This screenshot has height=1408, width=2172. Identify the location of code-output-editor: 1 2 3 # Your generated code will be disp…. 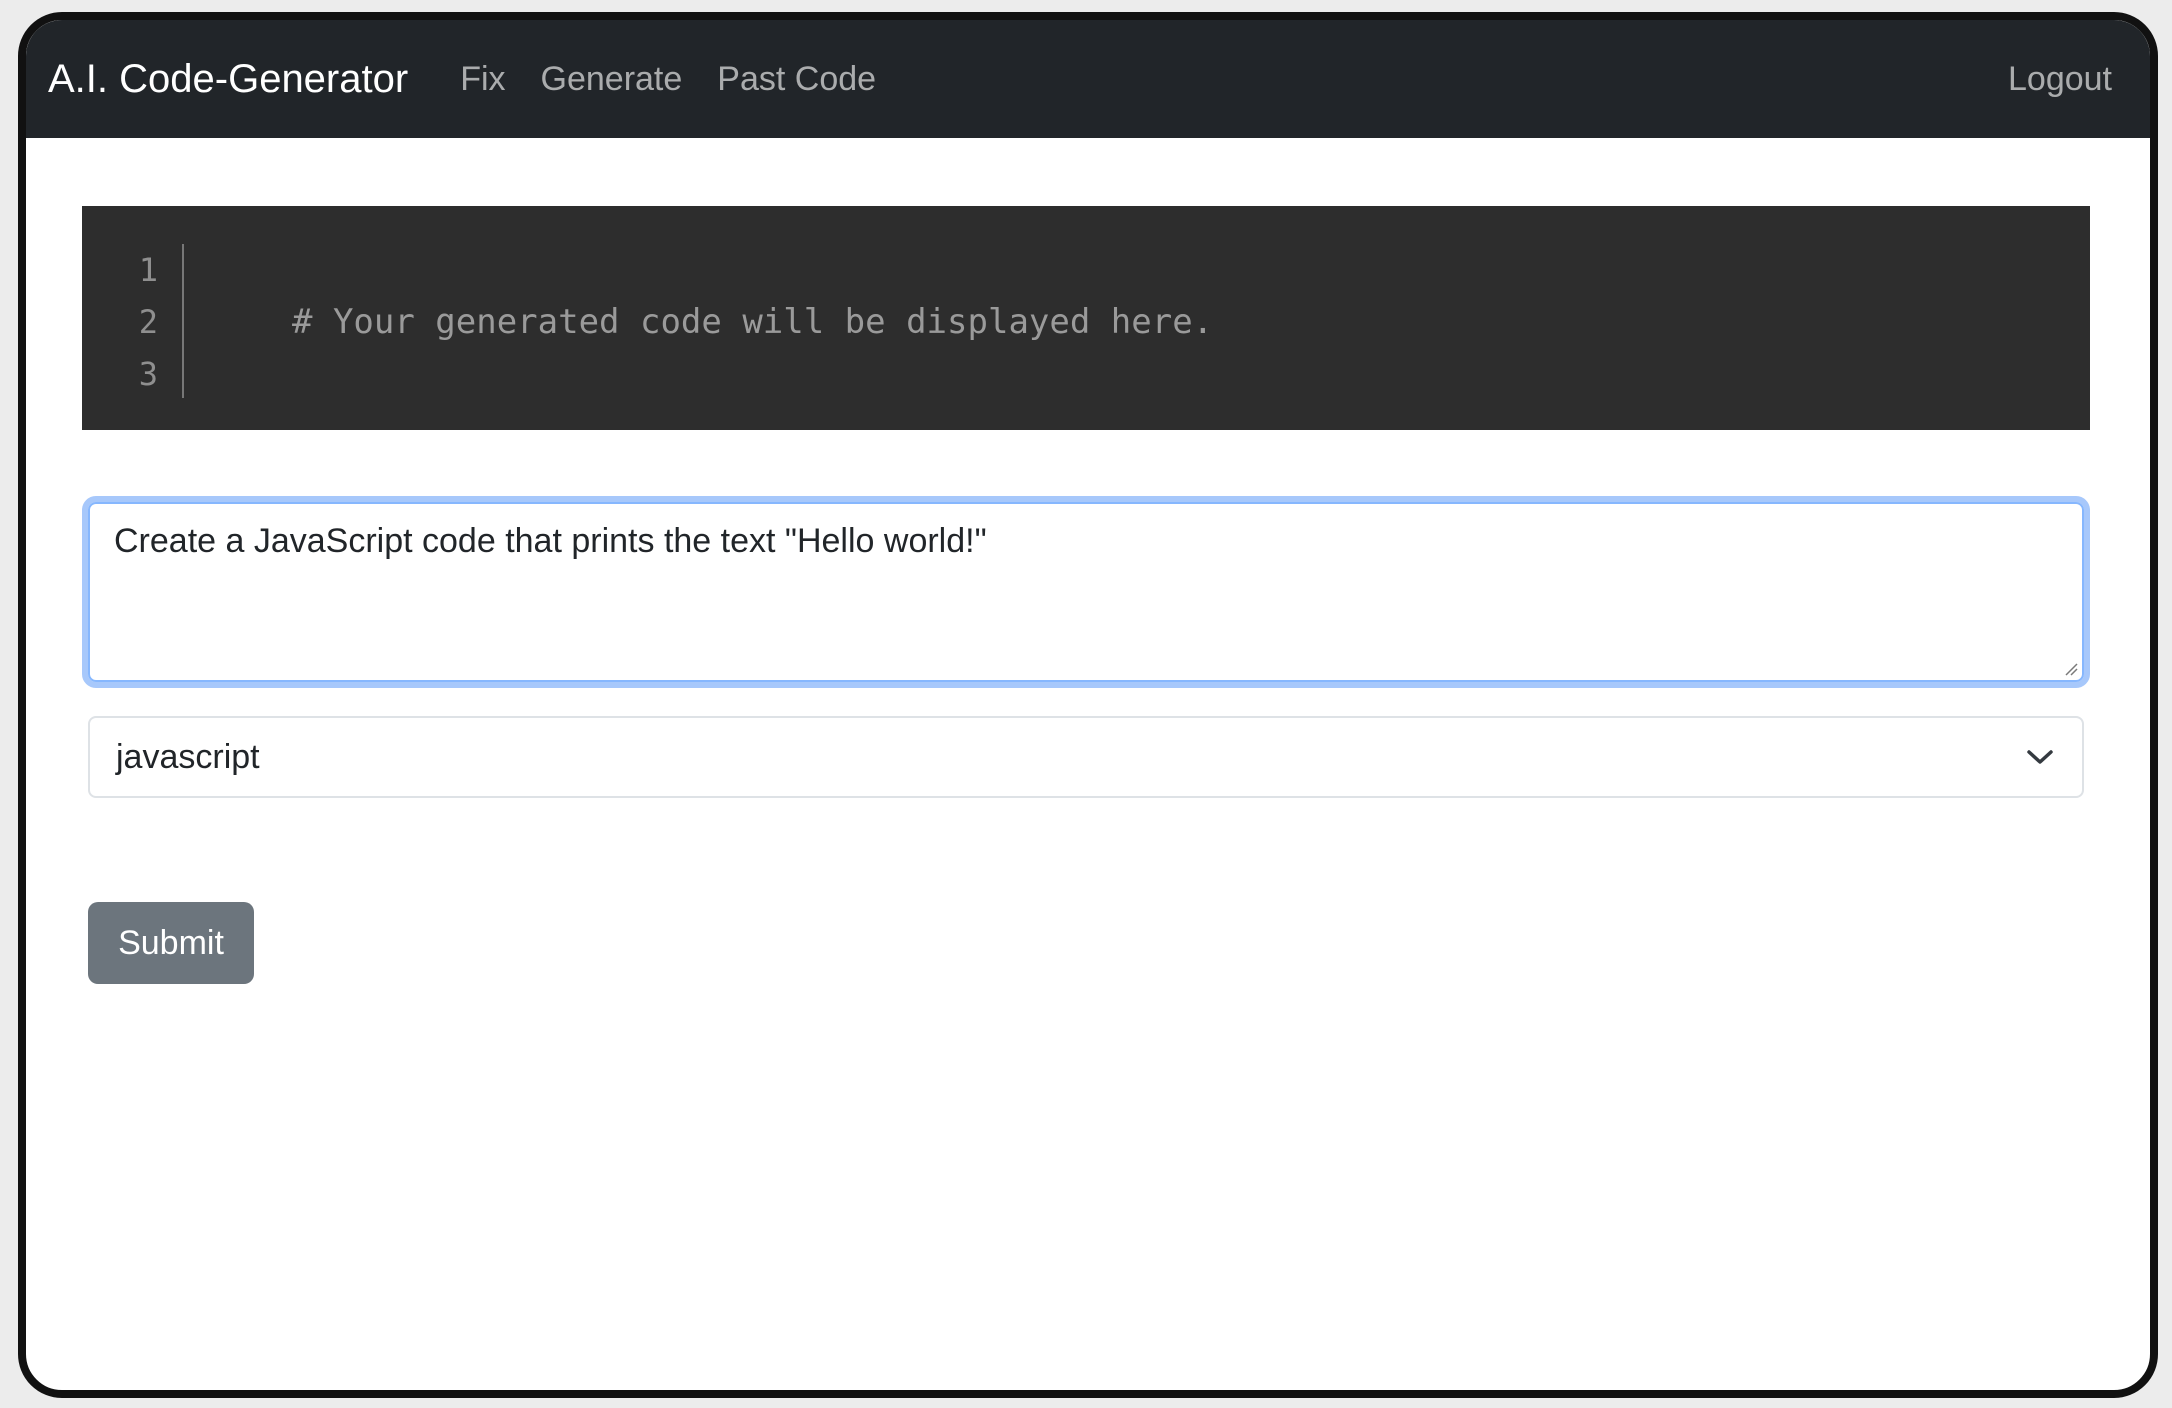
(1086, 318).